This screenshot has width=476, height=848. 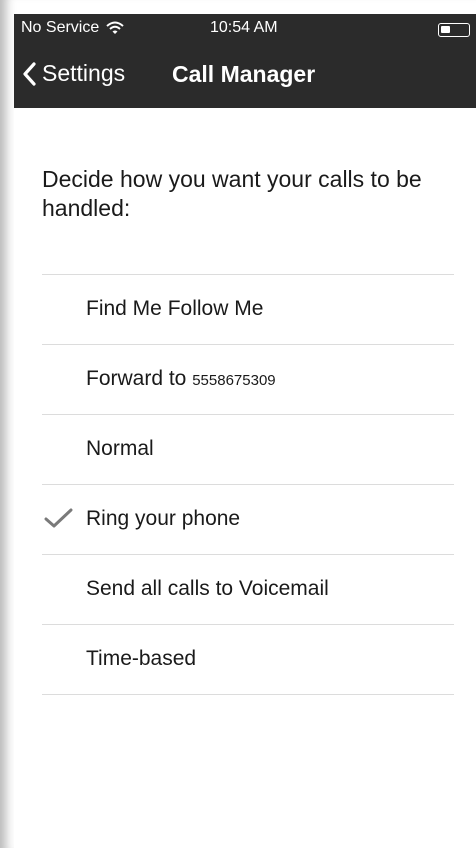 I want to click on forward-number: 5558675309, so click(x=234, y=380).